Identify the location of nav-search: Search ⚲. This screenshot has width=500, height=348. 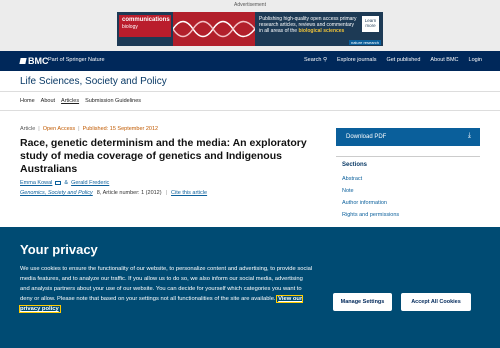
(315, 60).